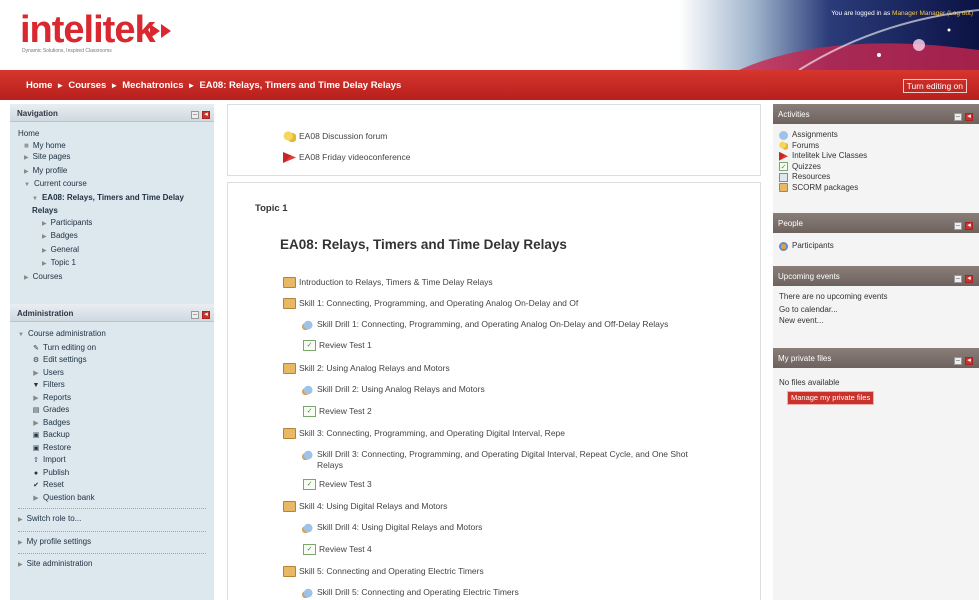 This screenshot has width=979, height=600. What do you see at coordinates (829, 156) in the screenshot?
I see `activity-live-classes: Intelitek Live Classes` at bounding box center [829, 156].